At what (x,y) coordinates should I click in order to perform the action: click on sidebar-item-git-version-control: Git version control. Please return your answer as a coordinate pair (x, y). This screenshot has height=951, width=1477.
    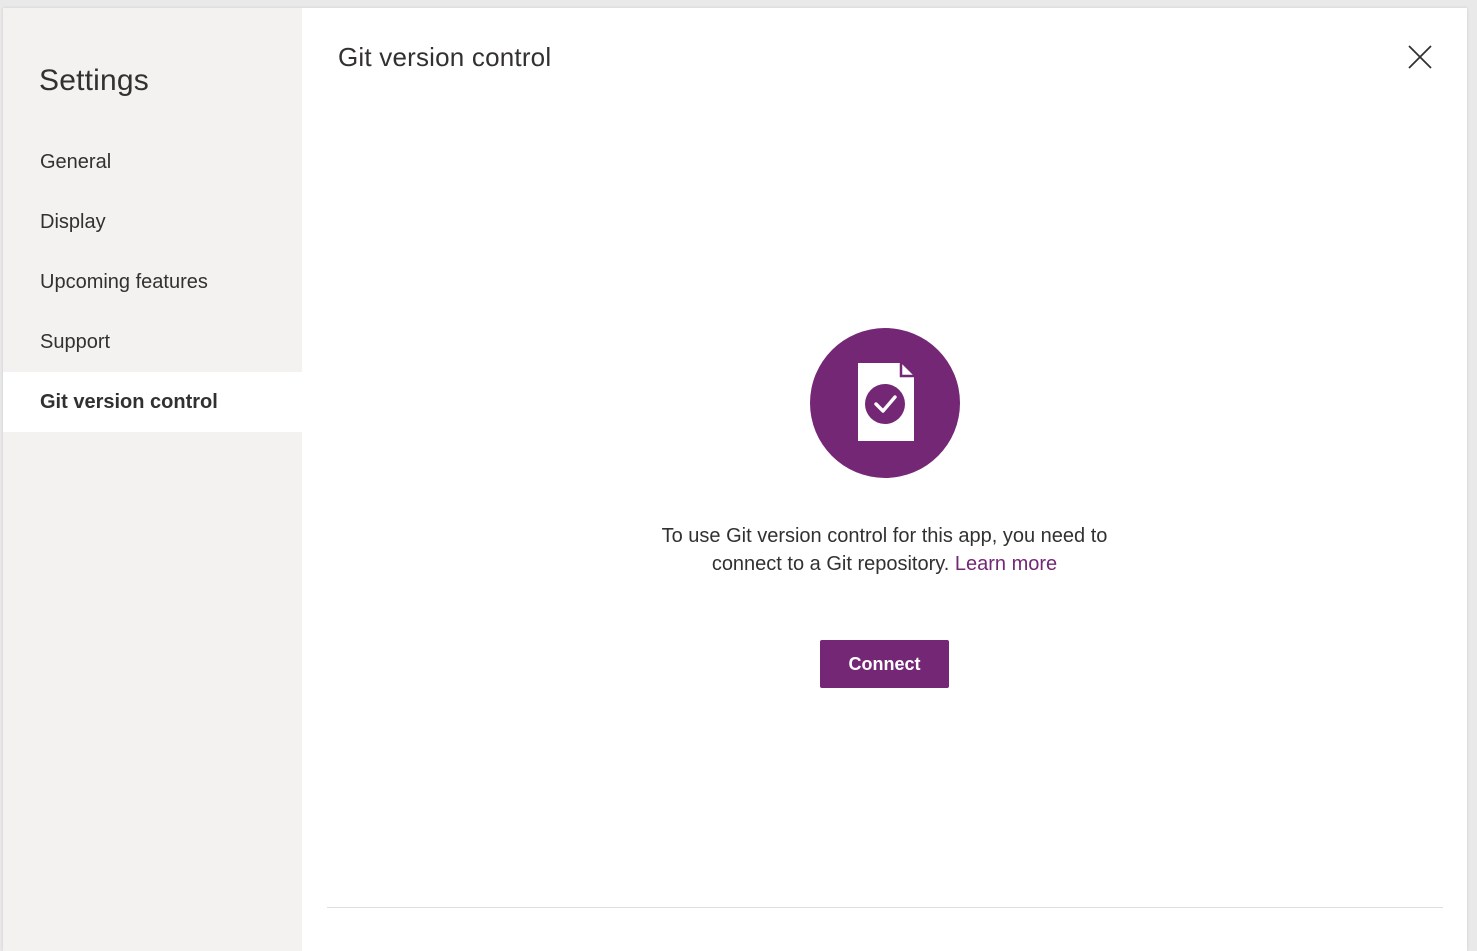
    Looking at the image, I should click on (152, 402).